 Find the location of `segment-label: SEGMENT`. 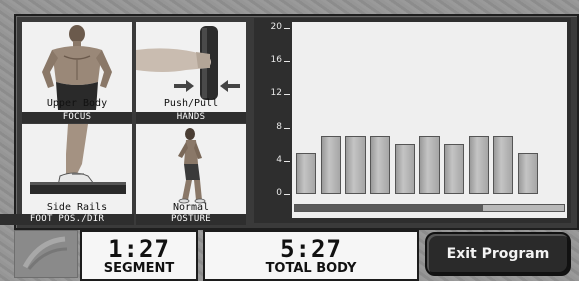

segment-label: SEGMENT is located at coordinates (139, 268).